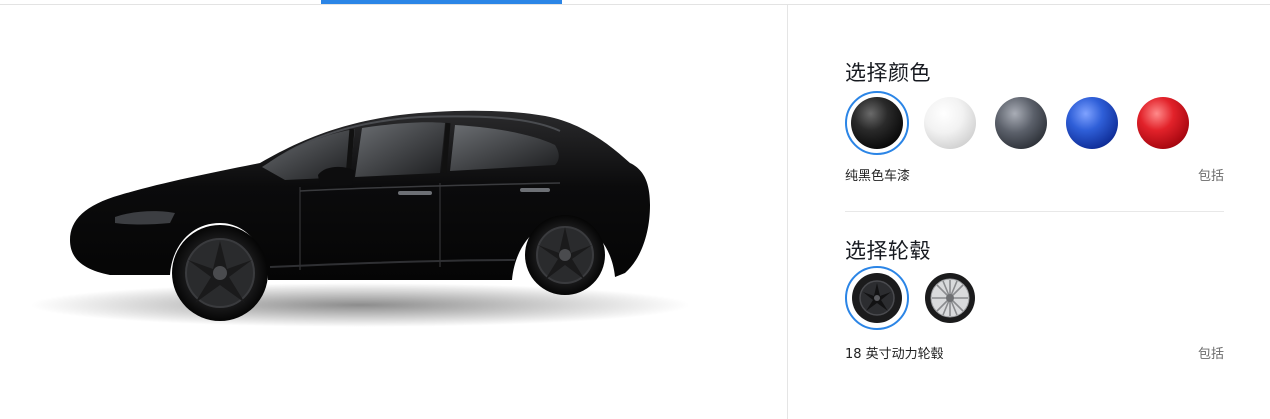 This screenshot has height=419, width=1270. What do you see at coordinates (878, 176) in the screenshot?
I see `selected-paint-name: 纯黑色车漆` at bounding box center [878, 176].